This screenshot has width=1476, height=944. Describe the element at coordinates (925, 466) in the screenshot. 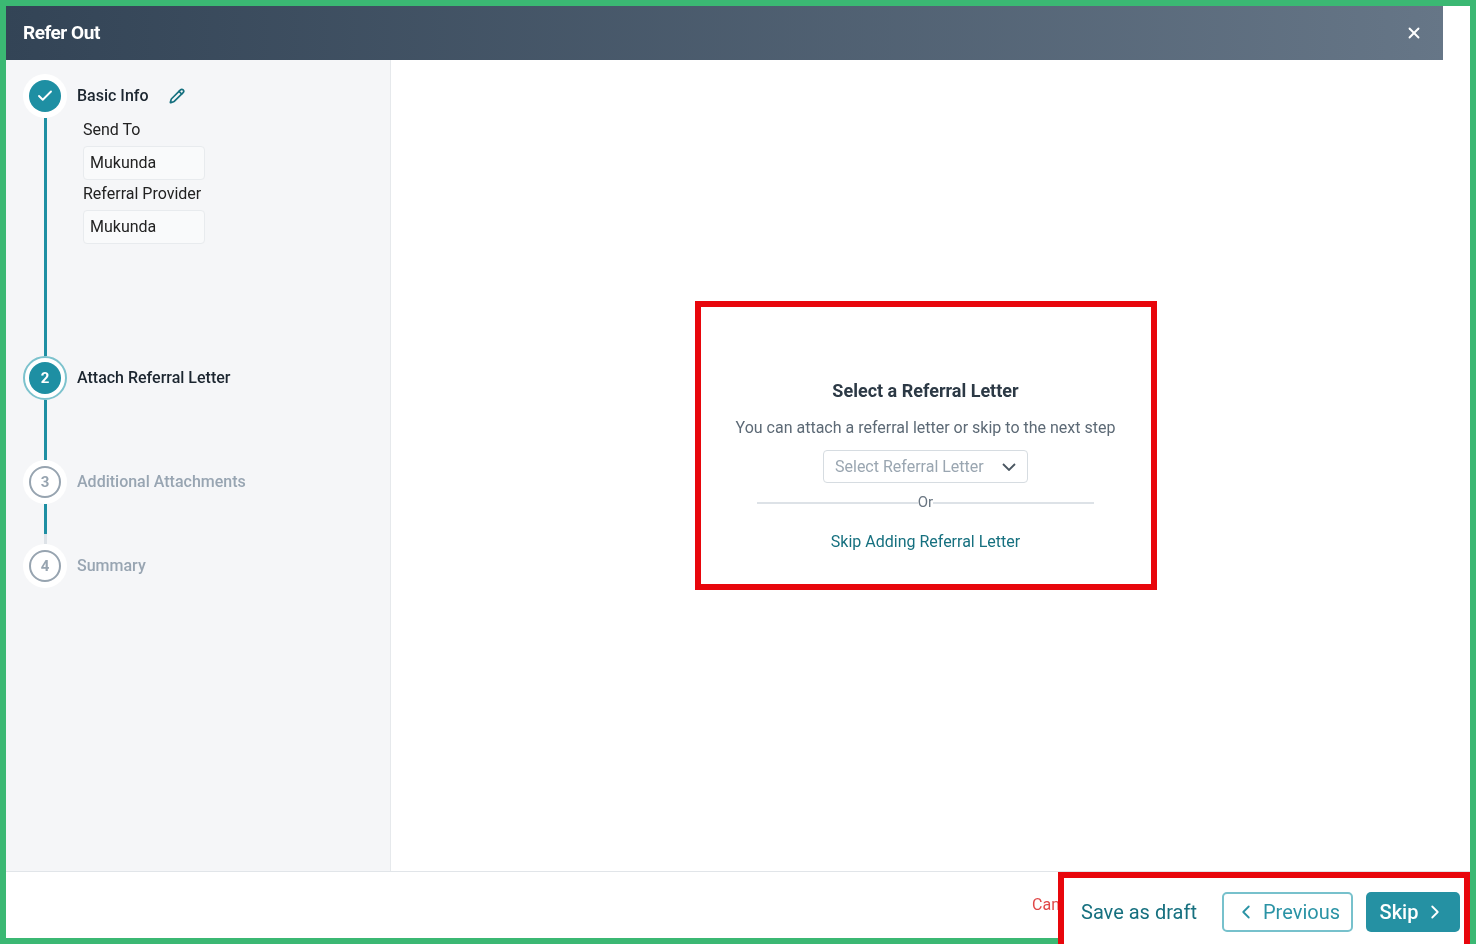

I see `referral-letter-select: Select Referral Letter` at that location.